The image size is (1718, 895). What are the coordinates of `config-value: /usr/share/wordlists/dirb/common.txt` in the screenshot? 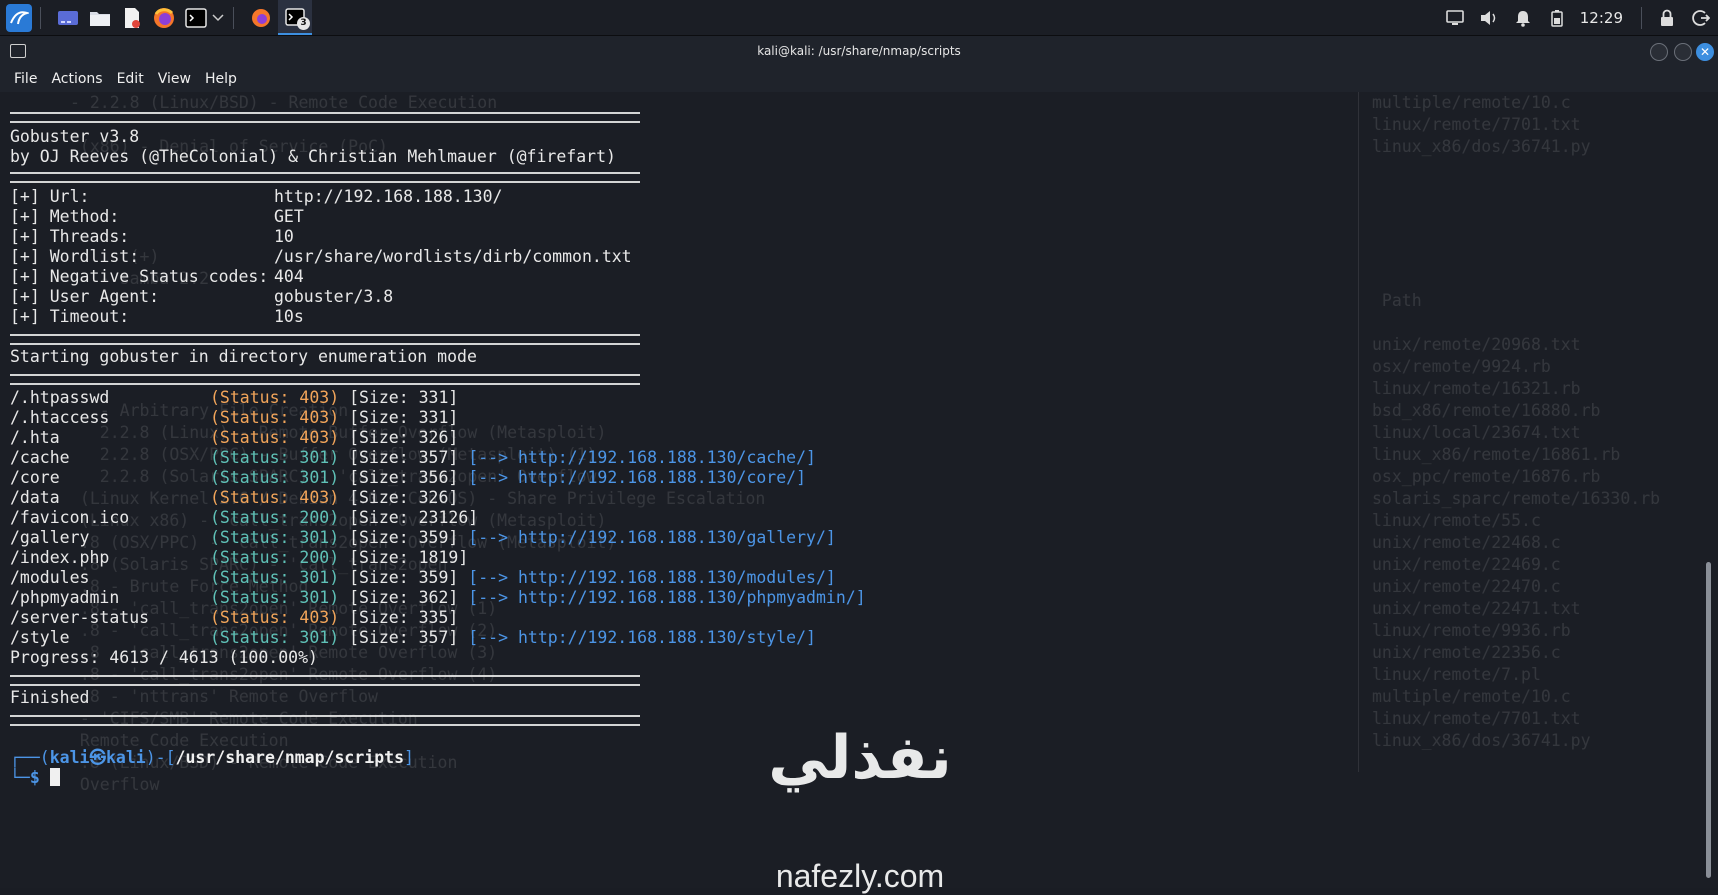 It's located at (453, 256).